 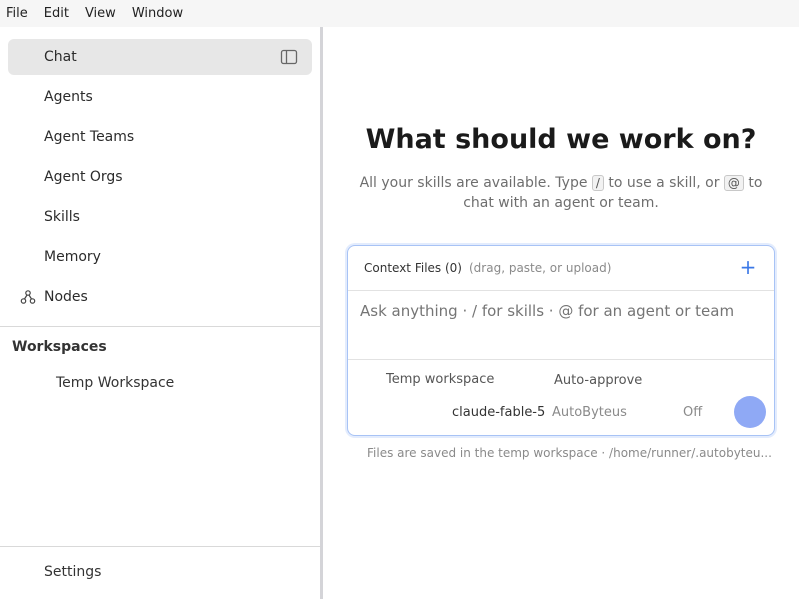 I want to click on provider-label: AutoByteus, so click(x=589, y=412).